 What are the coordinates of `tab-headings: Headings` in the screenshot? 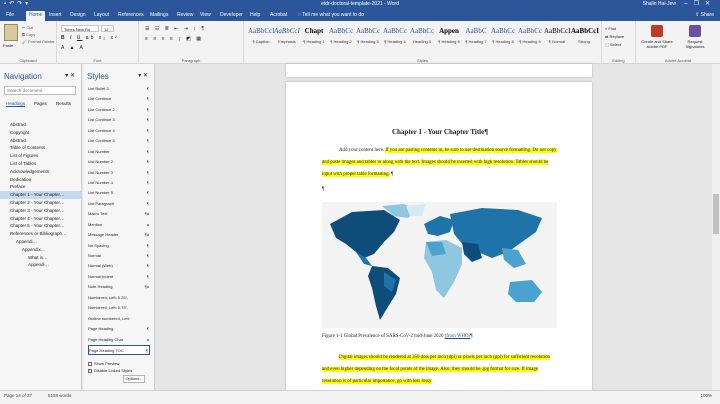 It's located at (16, 104).